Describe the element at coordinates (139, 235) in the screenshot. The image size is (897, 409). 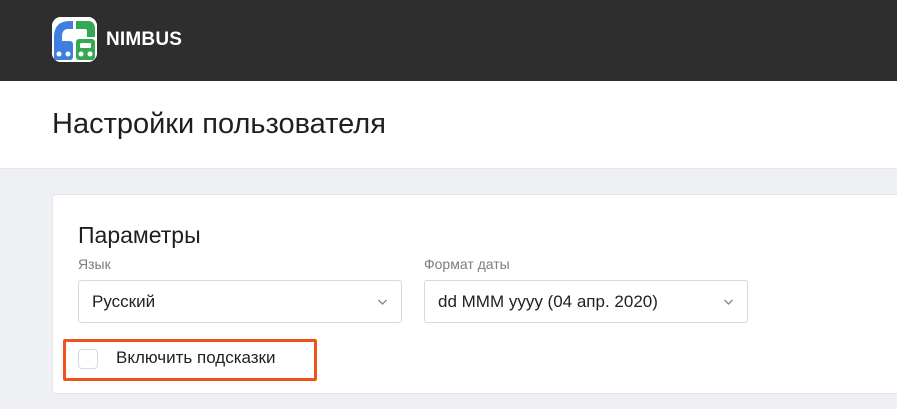
I see `section-title: Параметры` at that location.